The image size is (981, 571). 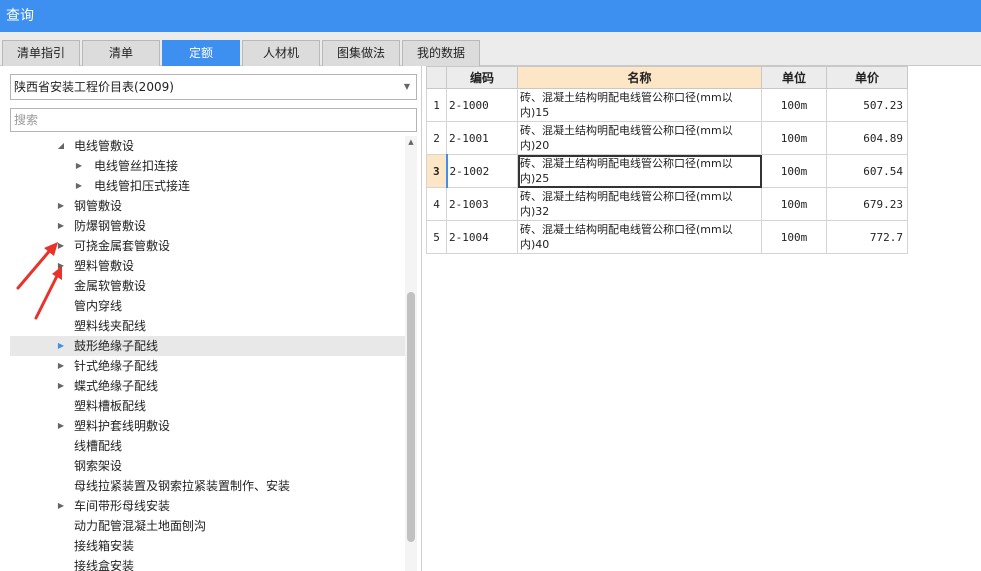 What do you see at coordinates (867, 171) in the screenshot?
I see `cell-price: 607.54` at bounding box center [867, 171].